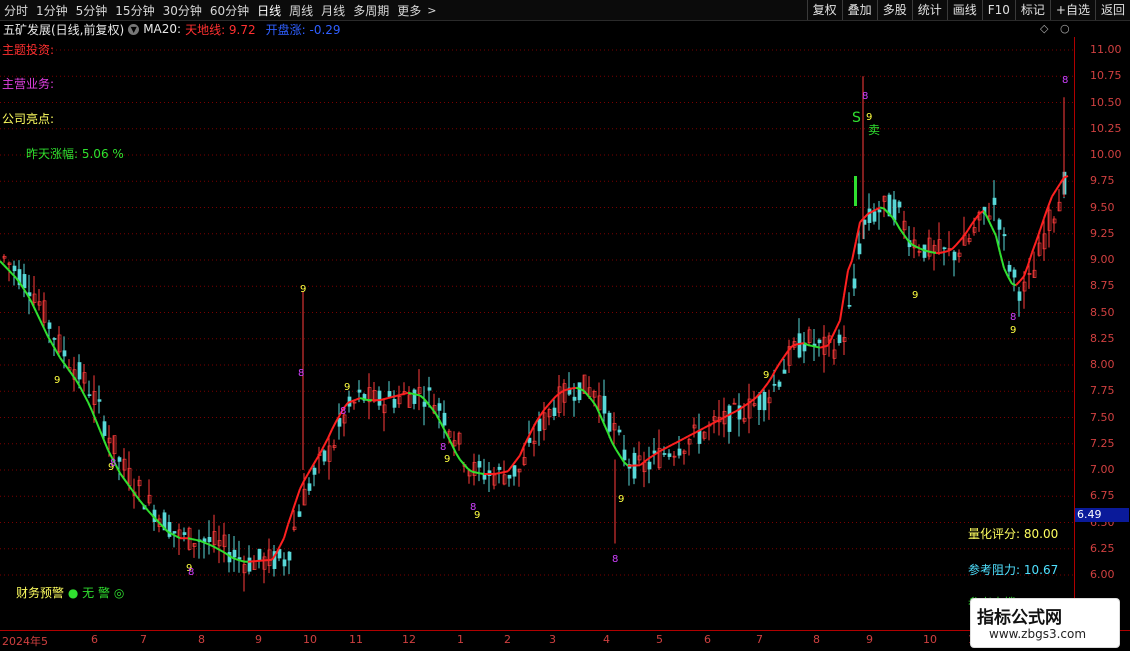  I want to click on period-tab-1: 1分钟, so click(52, 10).